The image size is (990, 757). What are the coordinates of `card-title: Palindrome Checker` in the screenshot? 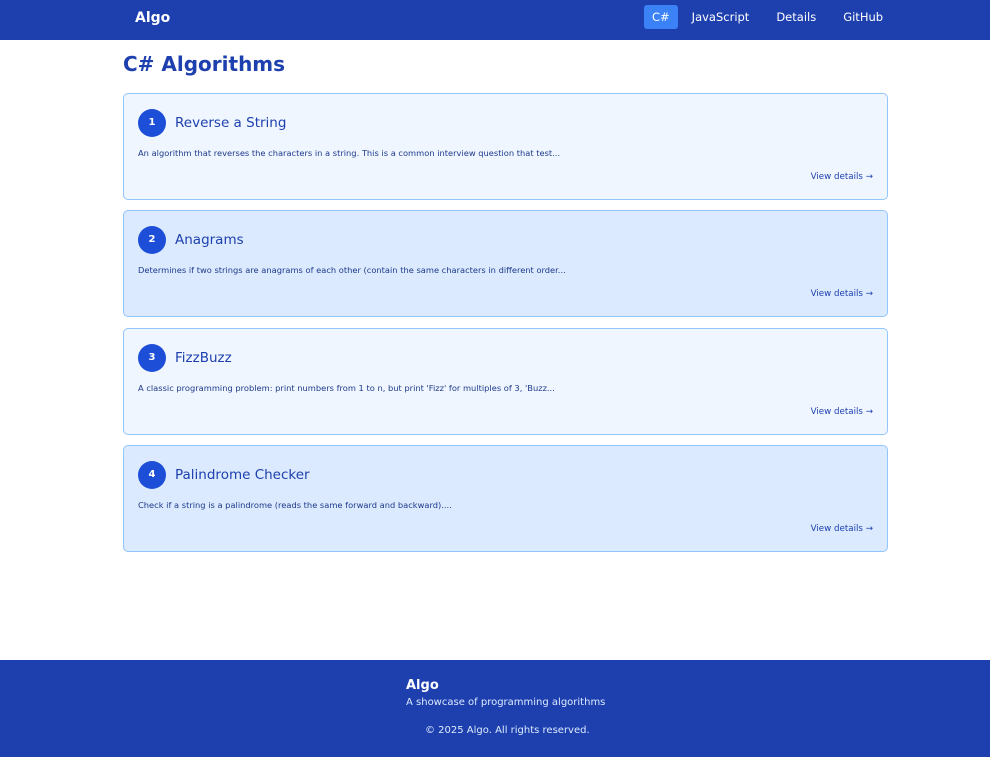 It's located at (242, 475).